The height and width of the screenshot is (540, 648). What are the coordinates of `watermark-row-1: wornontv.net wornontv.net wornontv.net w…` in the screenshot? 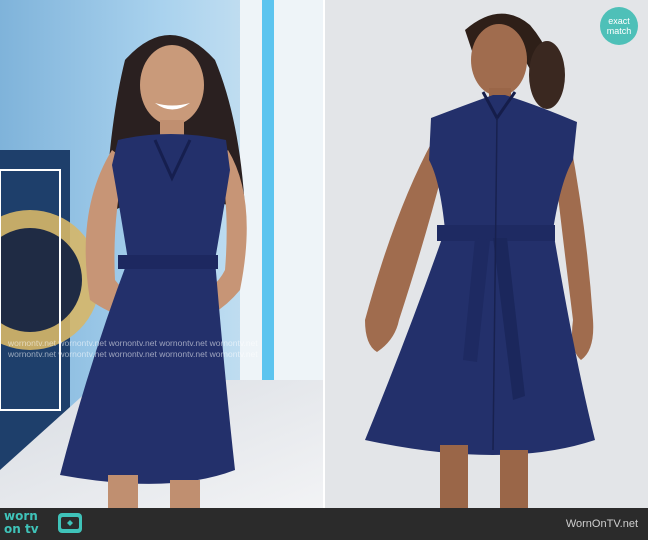 It's located at (133, 343).